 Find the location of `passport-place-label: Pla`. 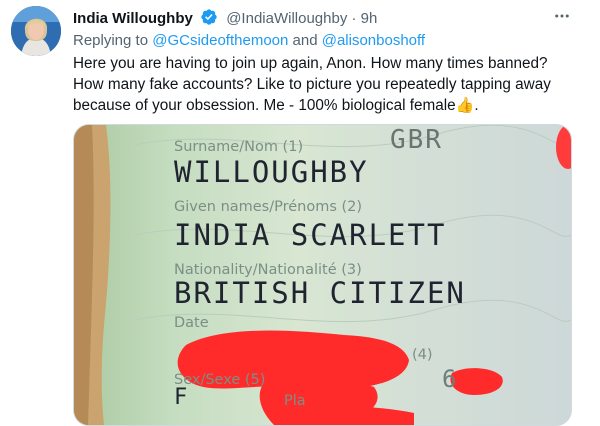

passport-place-label: Pla is located at coordinates (295, 401).